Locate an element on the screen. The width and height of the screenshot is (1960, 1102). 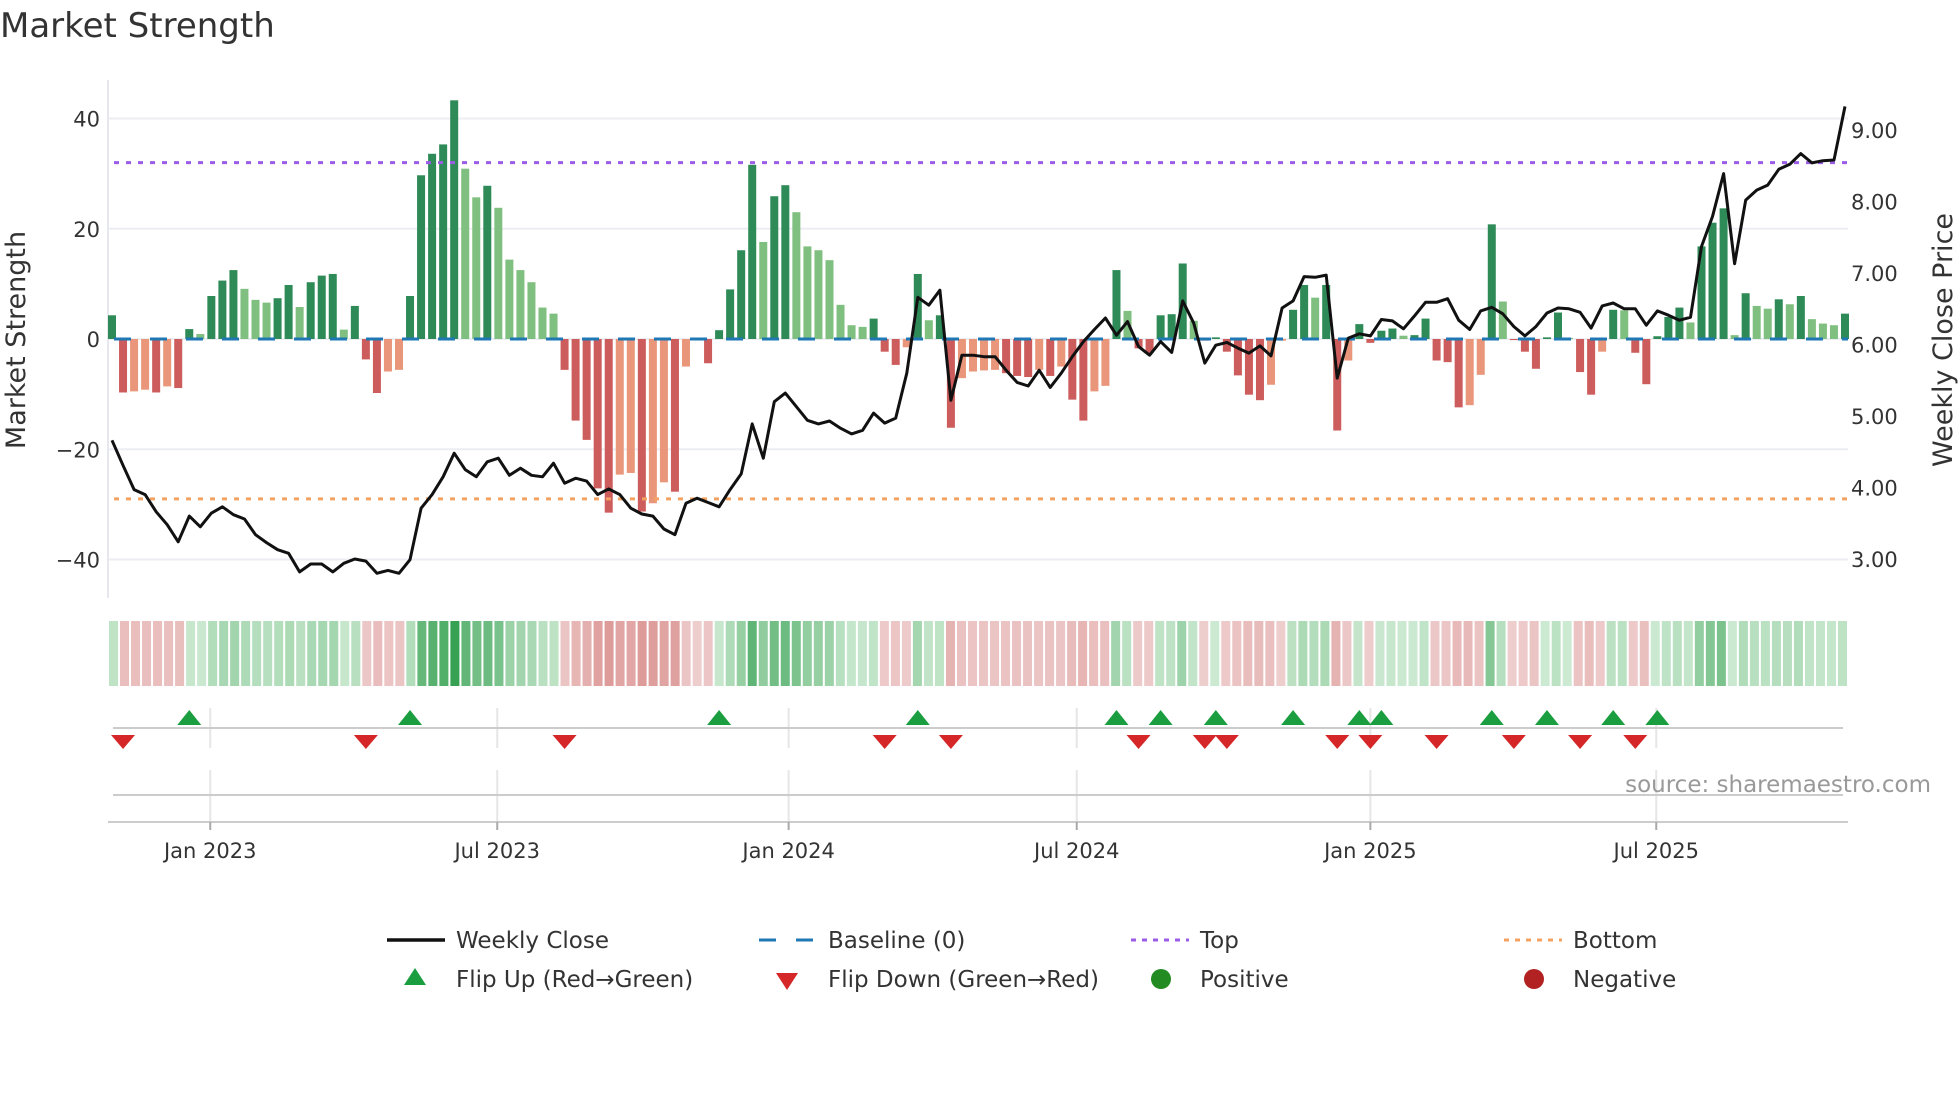
y-axis-title: Market Strength is located at coordinates (16, 340).